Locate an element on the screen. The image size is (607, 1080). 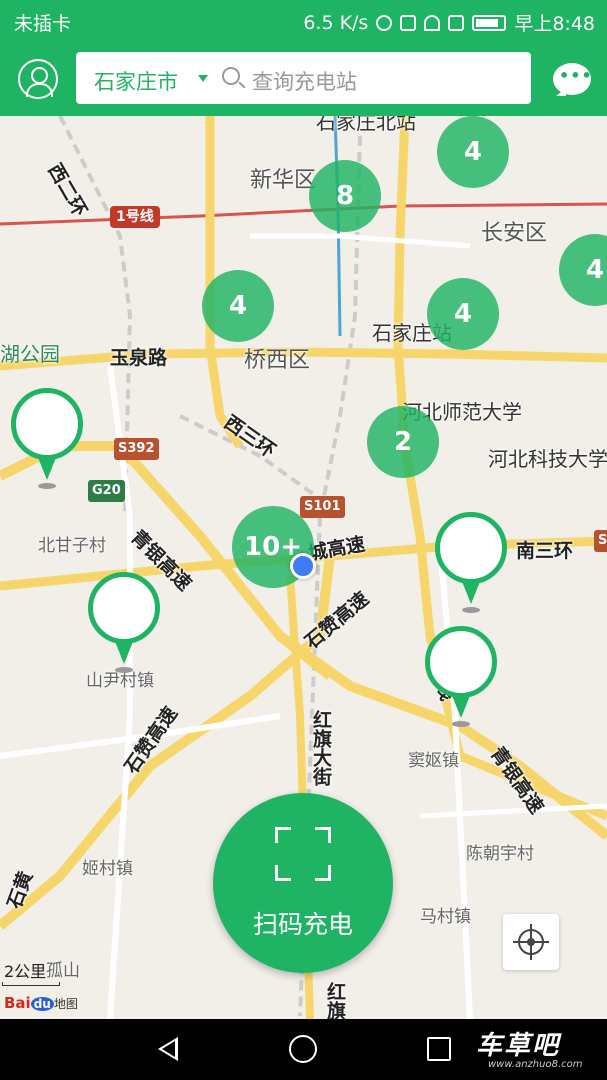
home-icon is located at coordinates (303, 1049).